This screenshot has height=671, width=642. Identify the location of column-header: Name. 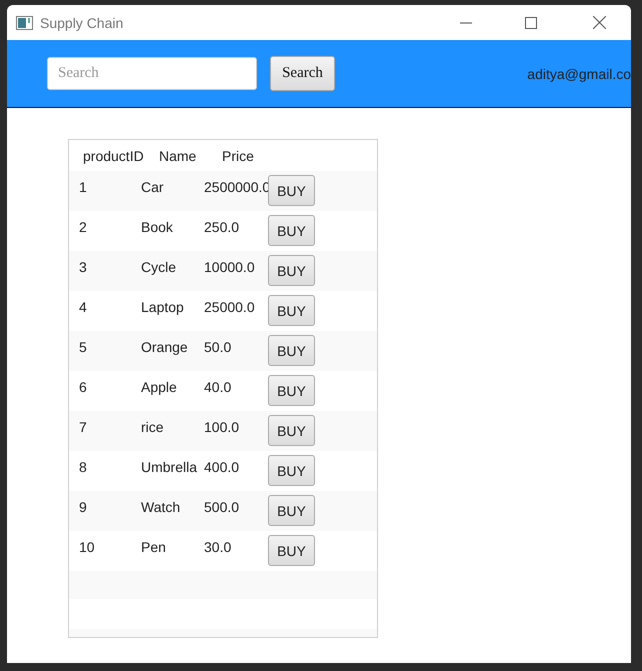
(178, 156).